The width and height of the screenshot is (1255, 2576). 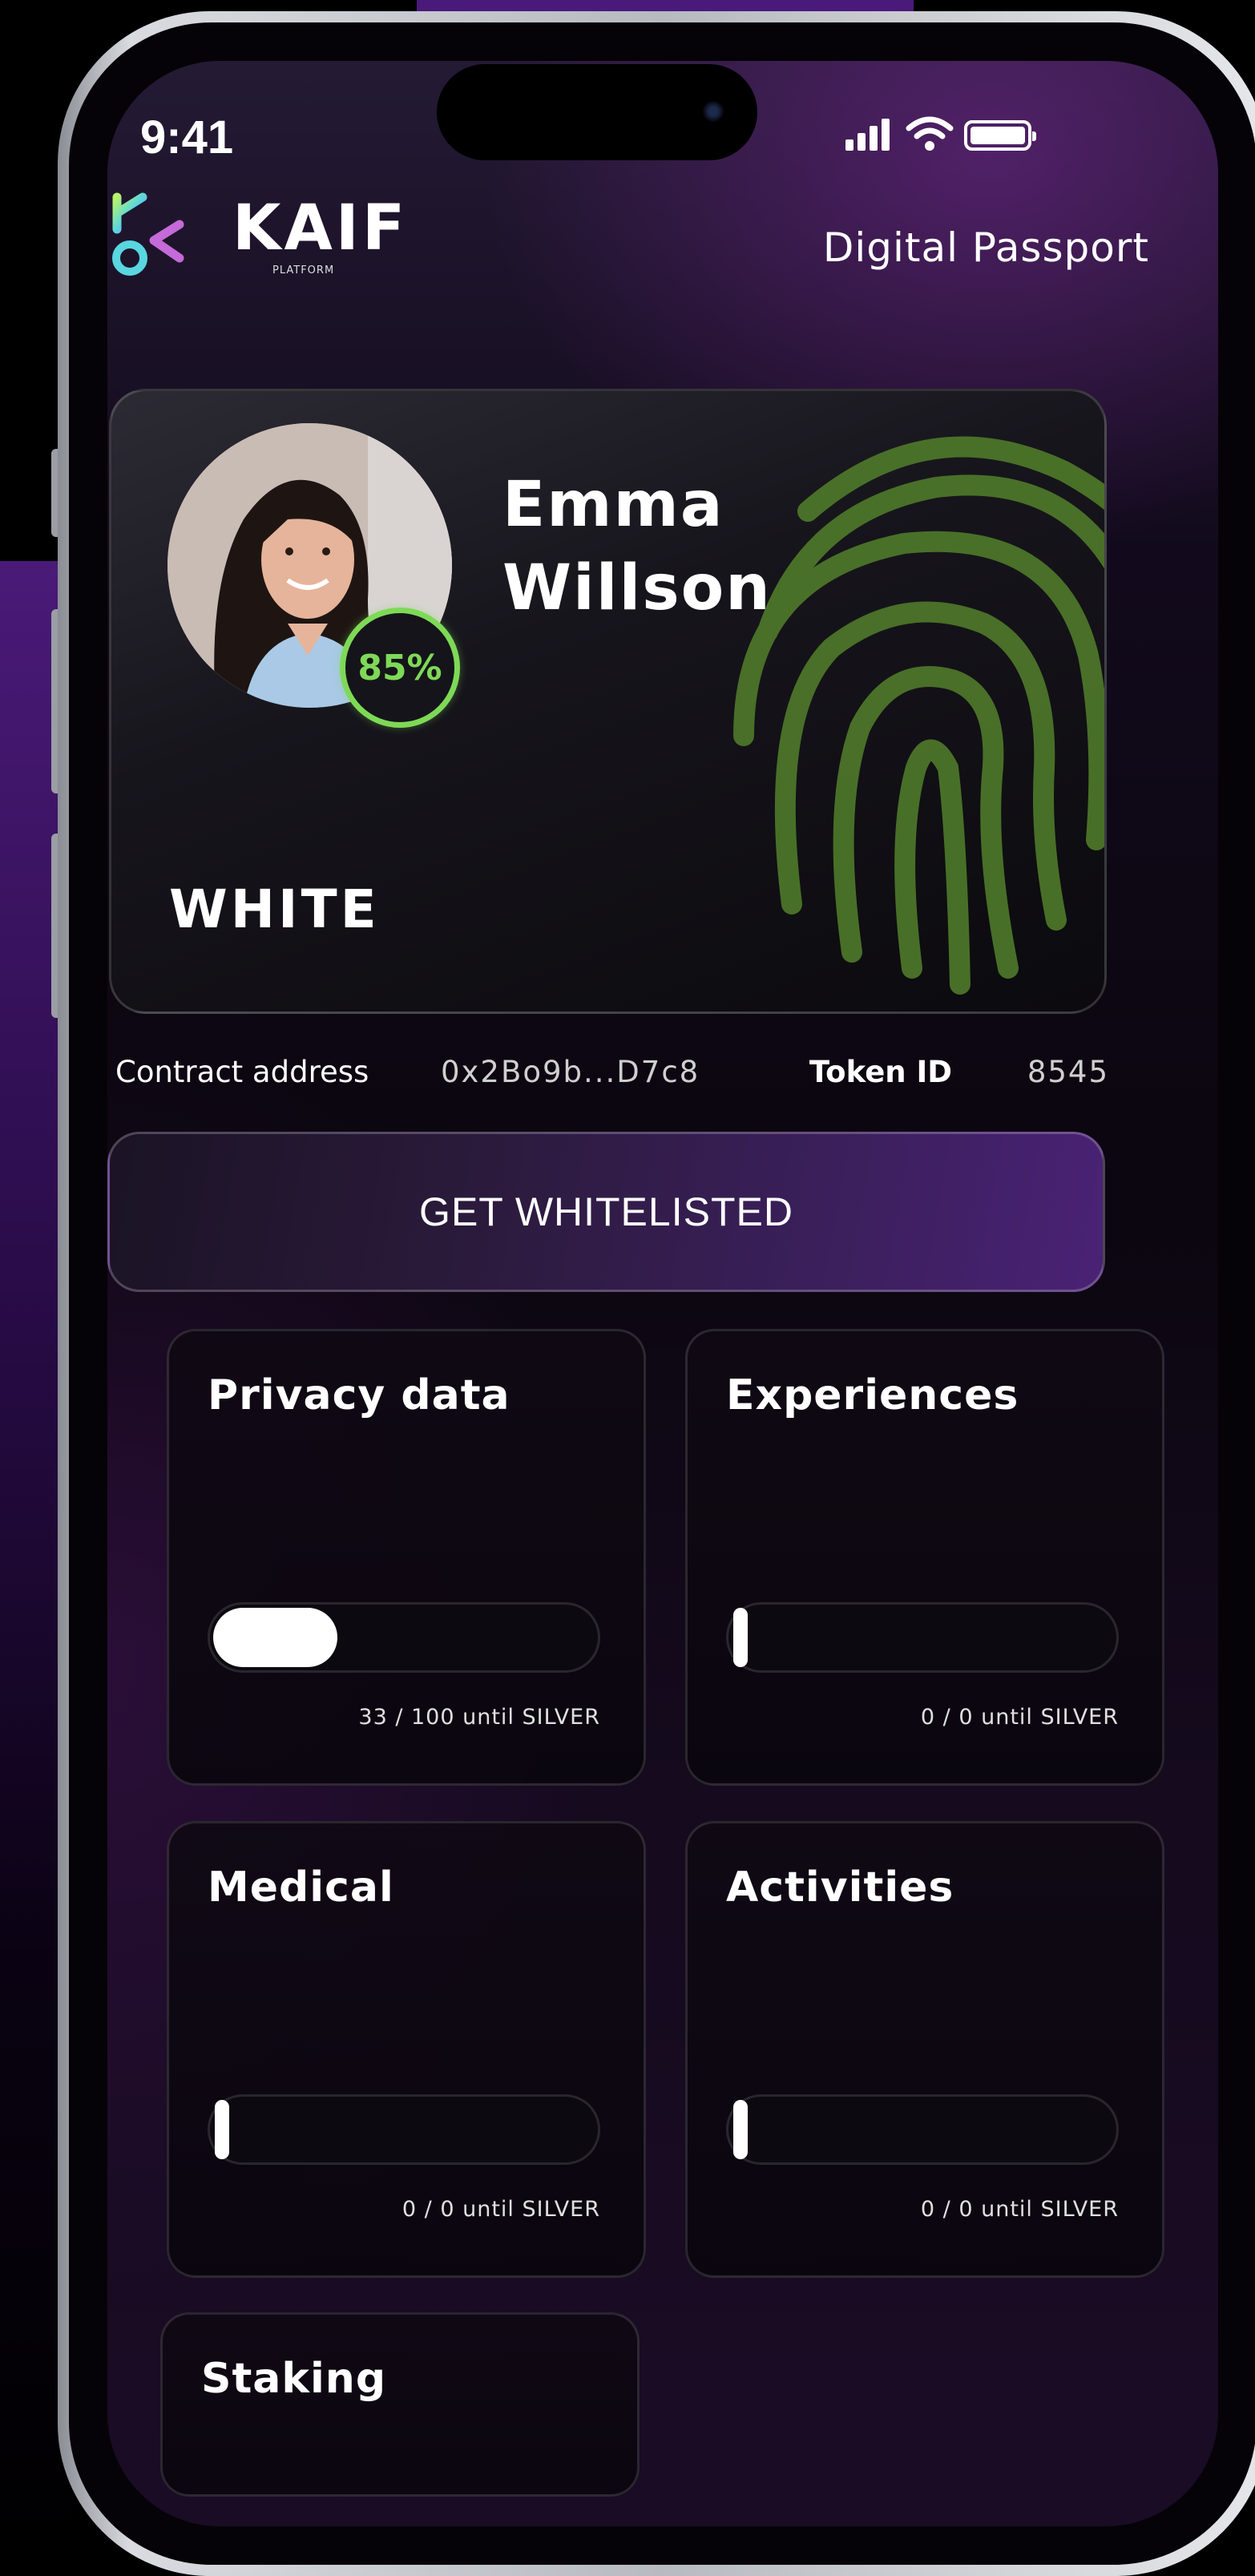 What do you see at coordinates (400, 2404) in the screenshot?
I see `tile-staking: Staking` at bounding box center [400, 2404].